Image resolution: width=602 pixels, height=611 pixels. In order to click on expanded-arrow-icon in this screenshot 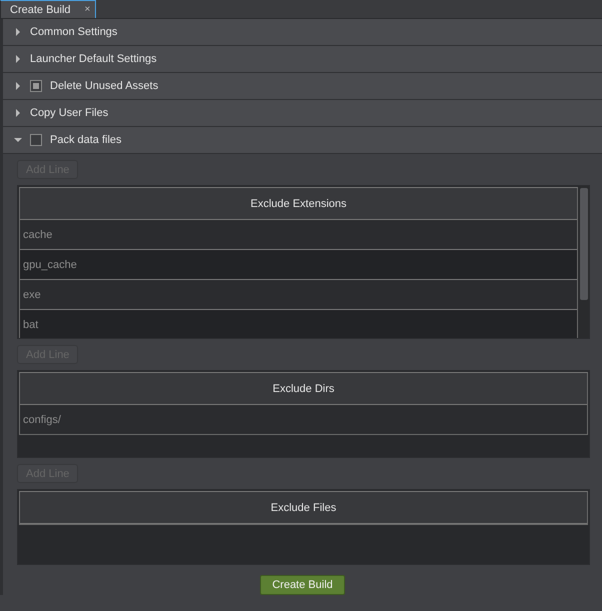, I will do `click(18, 140)`.